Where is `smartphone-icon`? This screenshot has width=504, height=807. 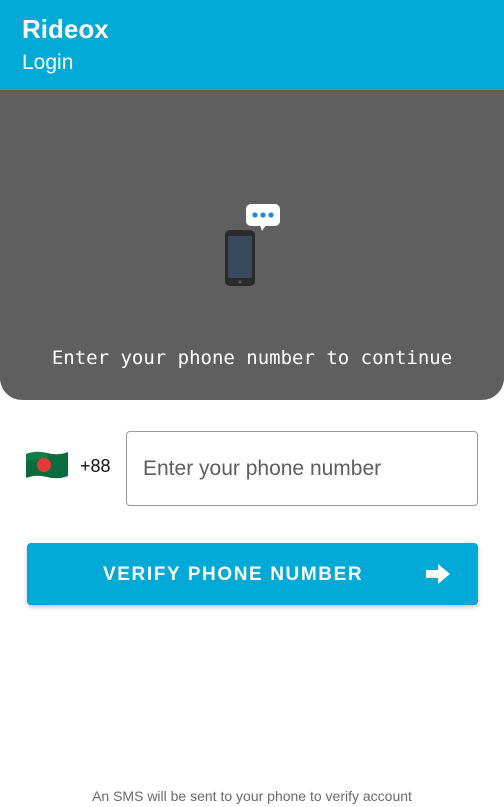
smartphone-icon is located at coordinates (252, 245).